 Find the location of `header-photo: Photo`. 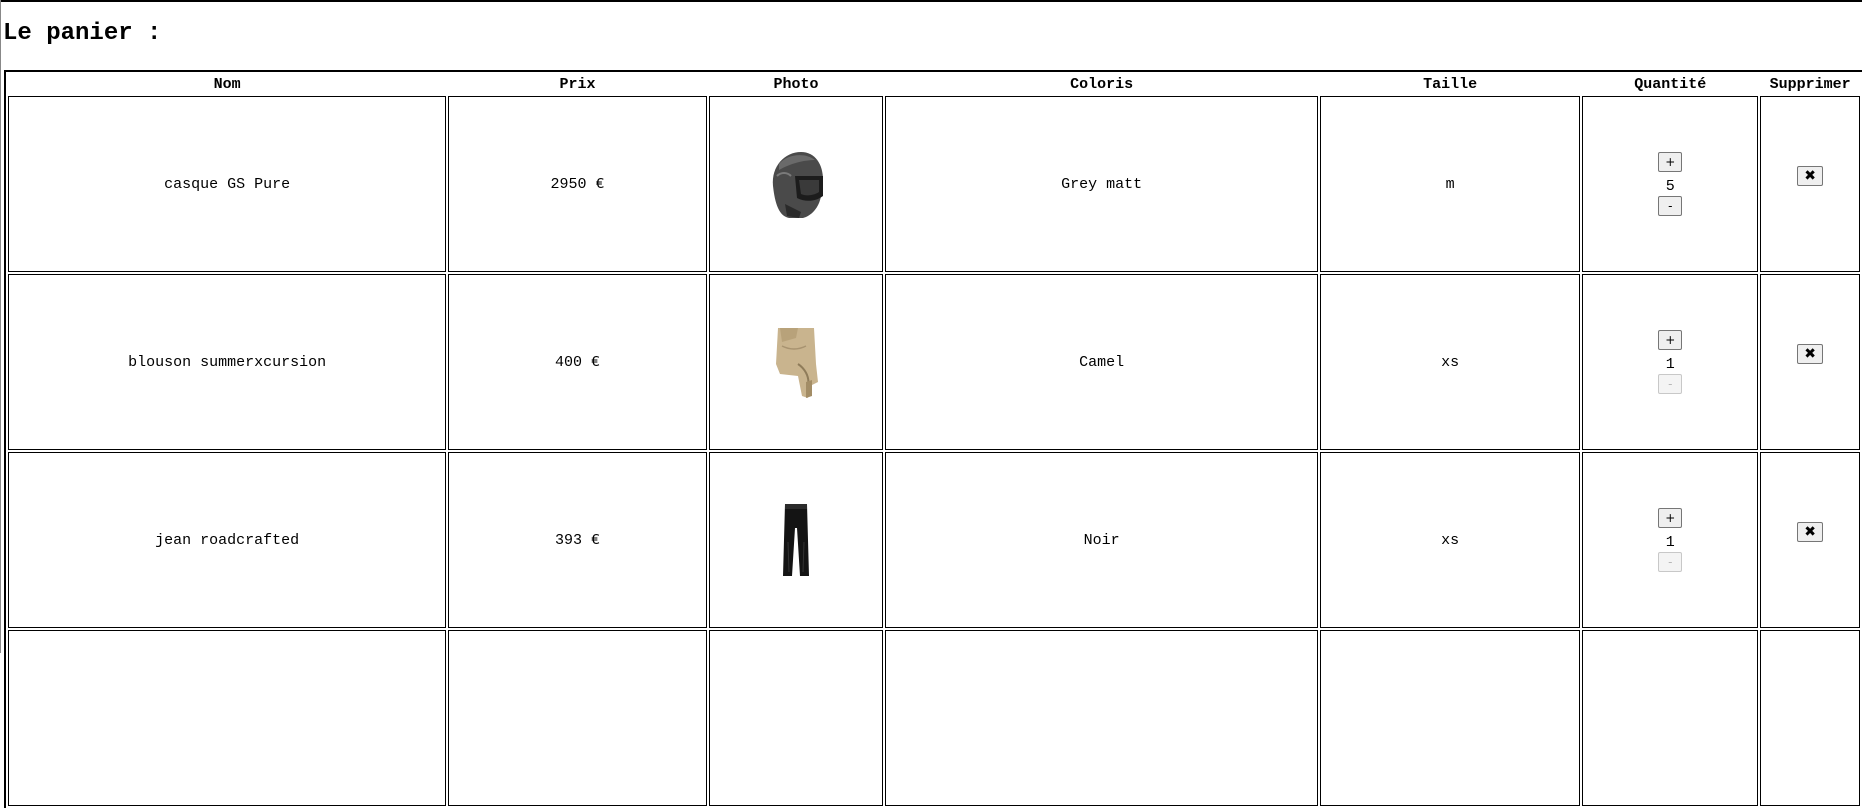

header-photo: Photo is located at coordinates (796, 84).